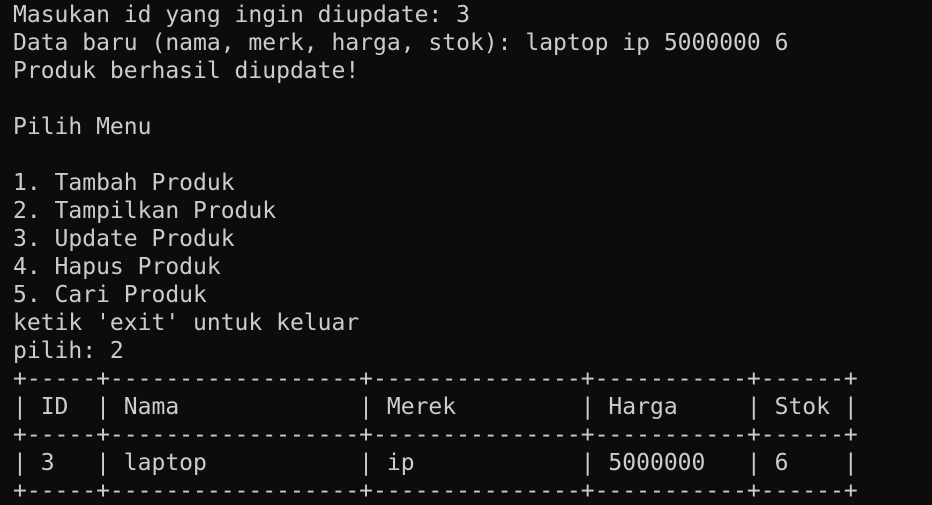 The height and width of the screenshot is (505, 932). Describe the element at coordinates (145, 211) in the screenshot. I see `menu-item-tampilkan-produk: 2. Tampilkan Produk` at that location.